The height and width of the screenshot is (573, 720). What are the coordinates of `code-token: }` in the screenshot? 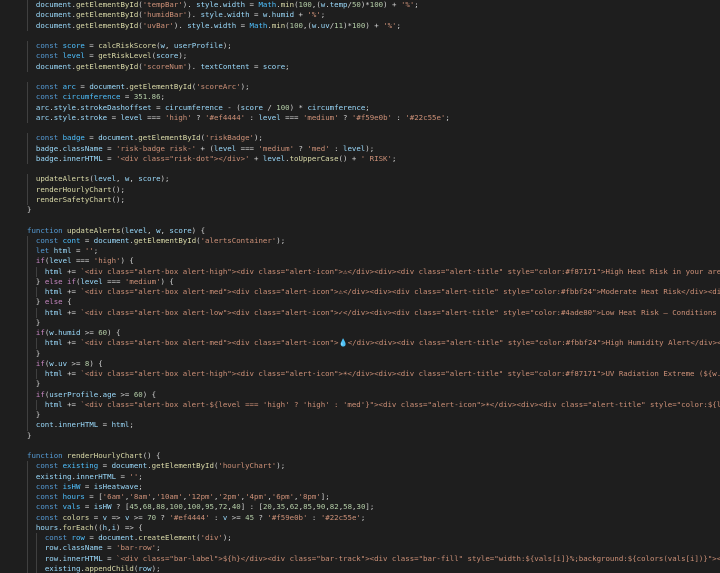 It's located at (38, 322).